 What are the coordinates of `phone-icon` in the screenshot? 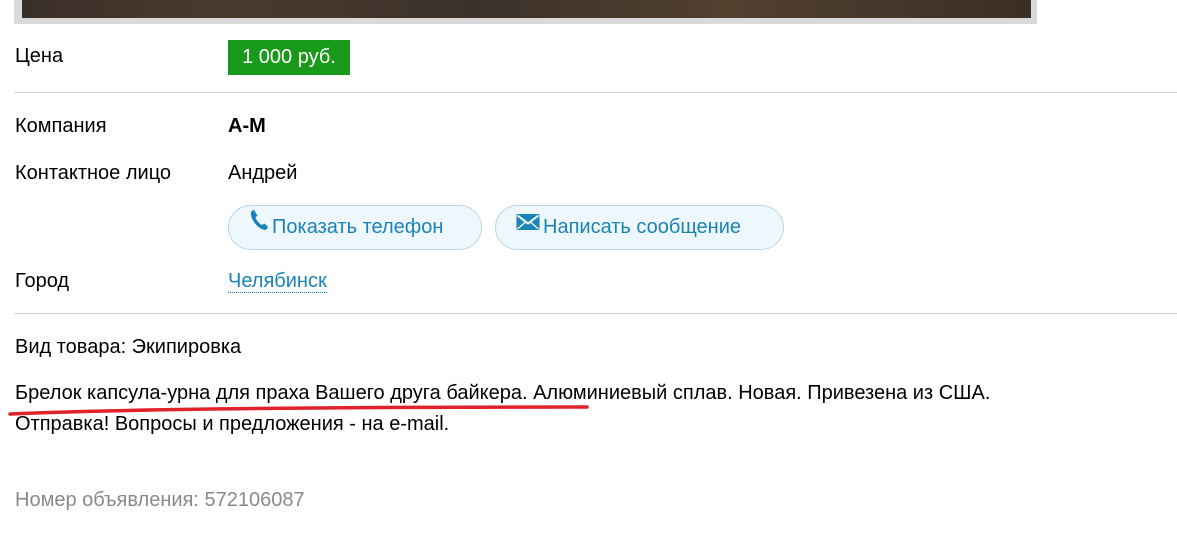 It's located at (259, 225).